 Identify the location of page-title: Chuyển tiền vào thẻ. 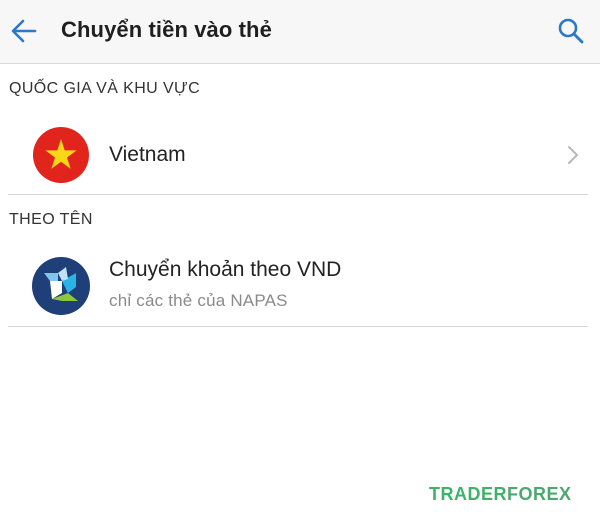
(166, 29).